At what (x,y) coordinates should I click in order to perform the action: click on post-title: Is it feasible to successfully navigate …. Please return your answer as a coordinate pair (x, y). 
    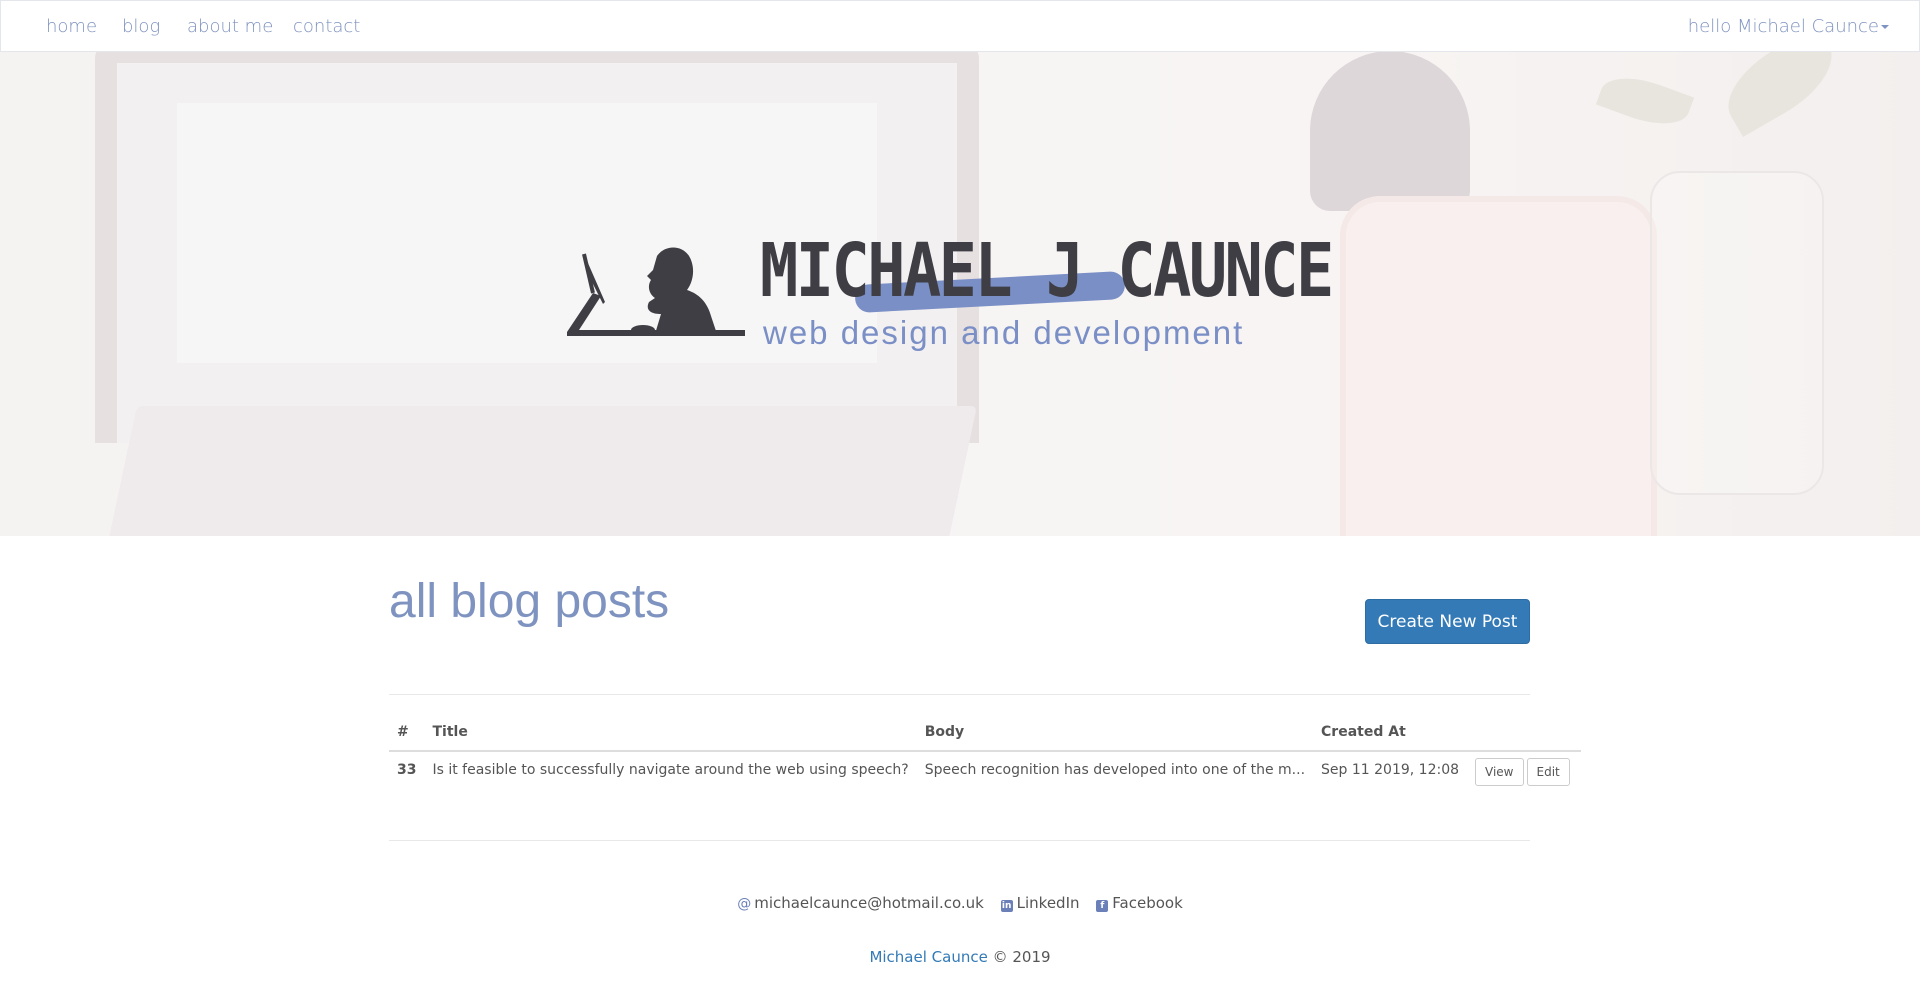
    Looking at the image, I should click on (670, 770).